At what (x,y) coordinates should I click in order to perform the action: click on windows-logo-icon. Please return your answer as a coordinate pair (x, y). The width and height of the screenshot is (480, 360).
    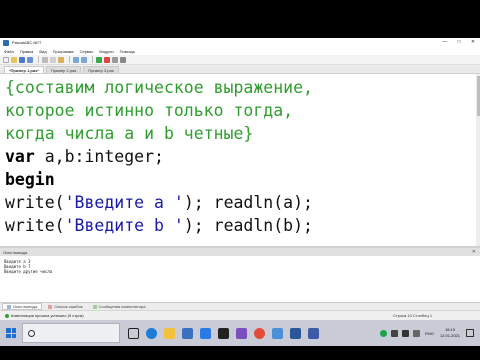
    Looking at the image, I should click on (11, 333).